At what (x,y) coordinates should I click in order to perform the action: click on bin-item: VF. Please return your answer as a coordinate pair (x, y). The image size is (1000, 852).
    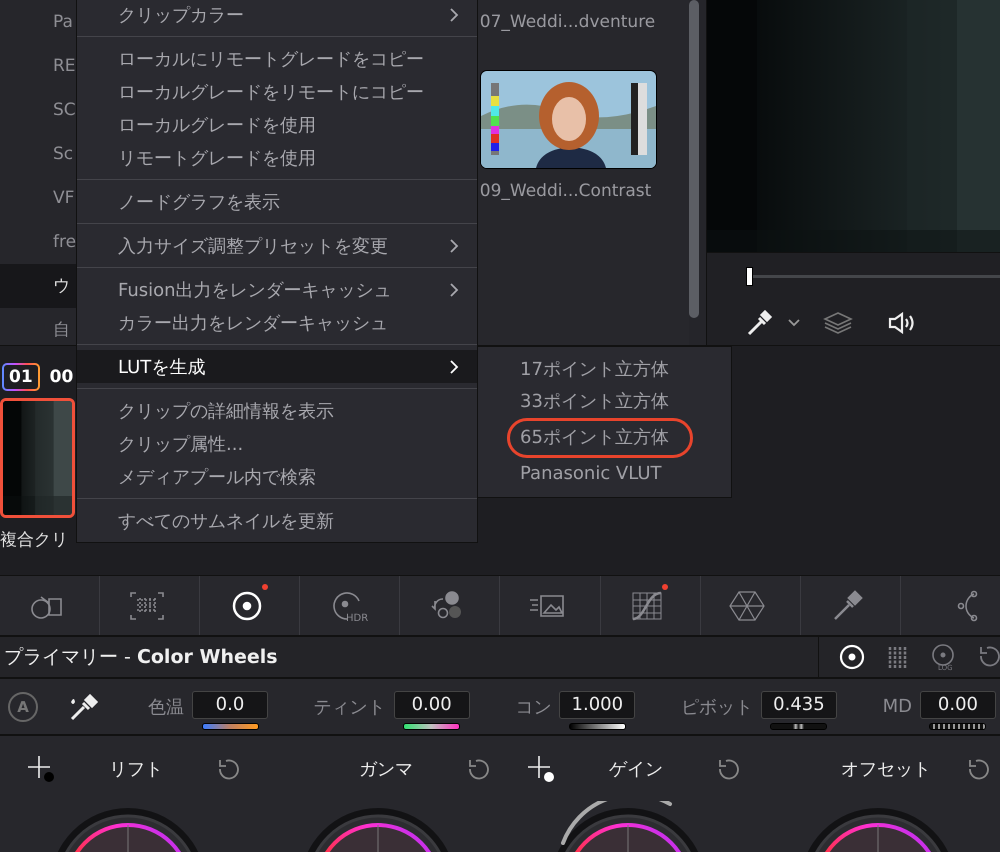
    Looking at the image, I should click on (38, 198).